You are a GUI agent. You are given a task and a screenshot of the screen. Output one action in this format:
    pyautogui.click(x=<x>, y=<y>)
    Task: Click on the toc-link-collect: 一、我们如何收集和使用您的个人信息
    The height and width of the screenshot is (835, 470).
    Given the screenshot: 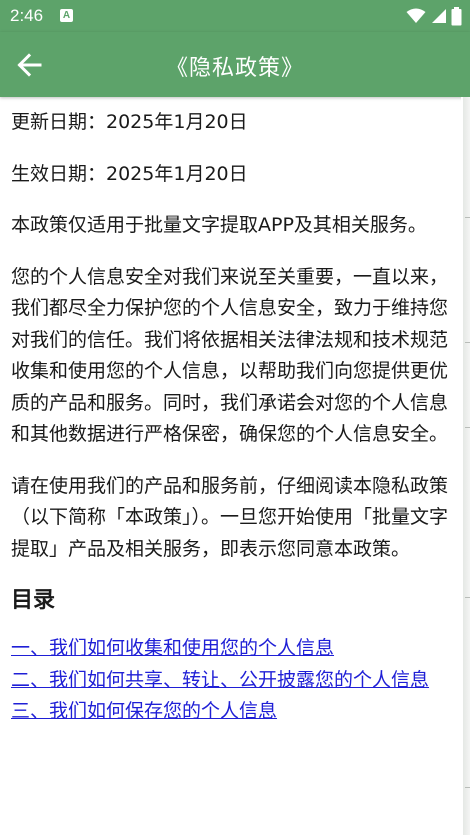 What is the action you would take?
    pyautogui.click(x=230, y=649)
    